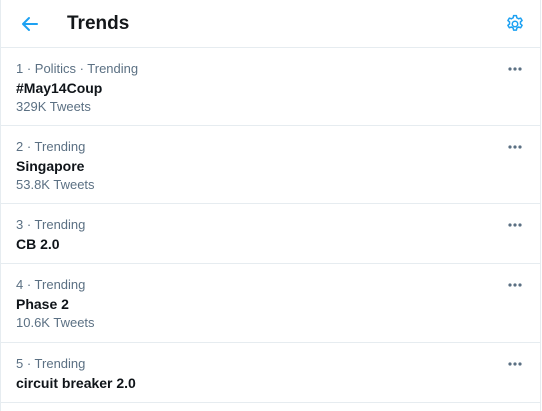 The height and width of the screenshot is (411, 542). I want to click on trend-name: Phase 2, so click(42, 304).